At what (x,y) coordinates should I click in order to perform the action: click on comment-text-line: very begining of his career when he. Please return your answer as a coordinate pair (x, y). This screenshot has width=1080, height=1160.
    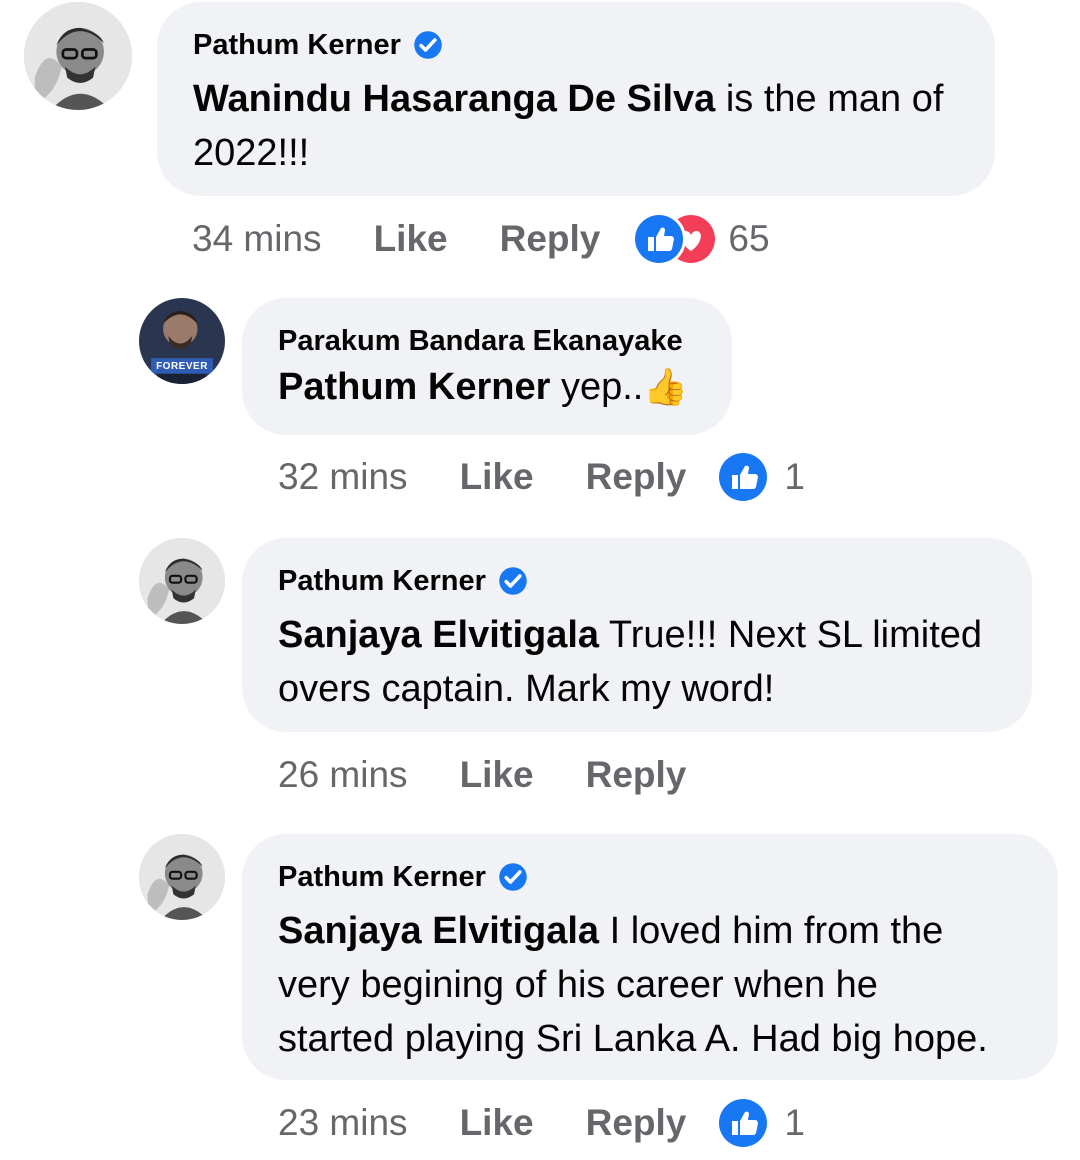
    Looking at the image, I should click on (578, 985).